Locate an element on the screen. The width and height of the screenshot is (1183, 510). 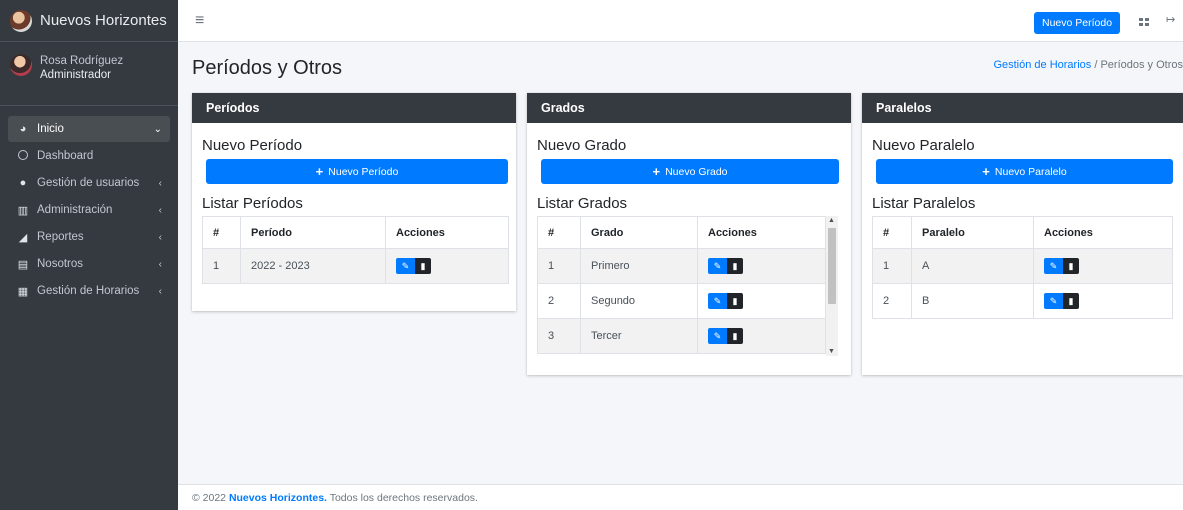
nuevo-periodo-button: + Nuevo Período is located at coordinates (357, 171).